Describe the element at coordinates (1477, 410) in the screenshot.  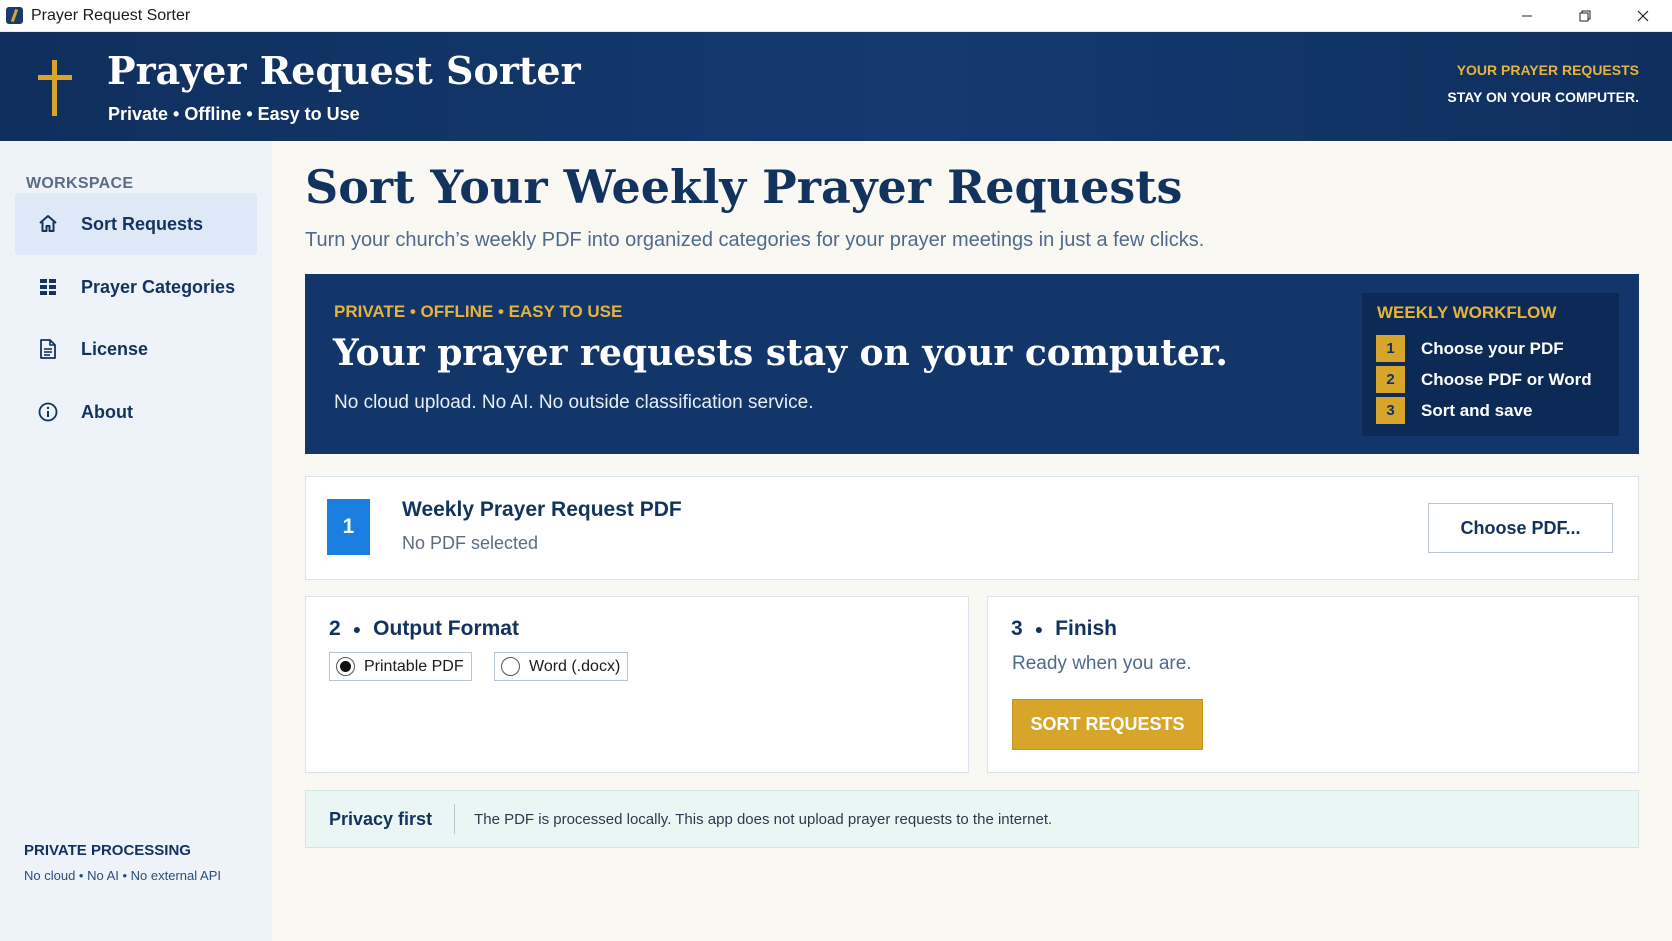
I see `workflow-step-text: Sort and save` at that location.